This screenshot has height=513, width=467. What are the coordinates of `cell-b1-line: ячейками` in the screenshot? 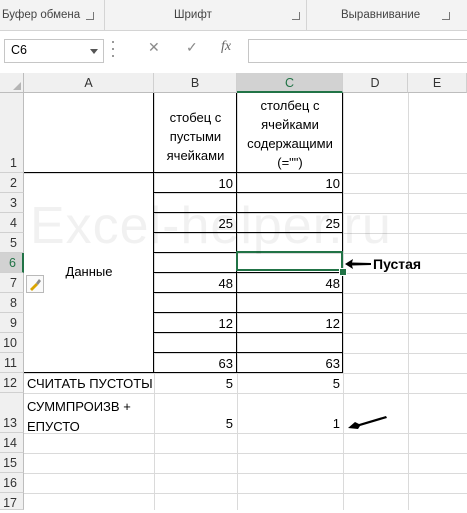 It's located at (195, 155).